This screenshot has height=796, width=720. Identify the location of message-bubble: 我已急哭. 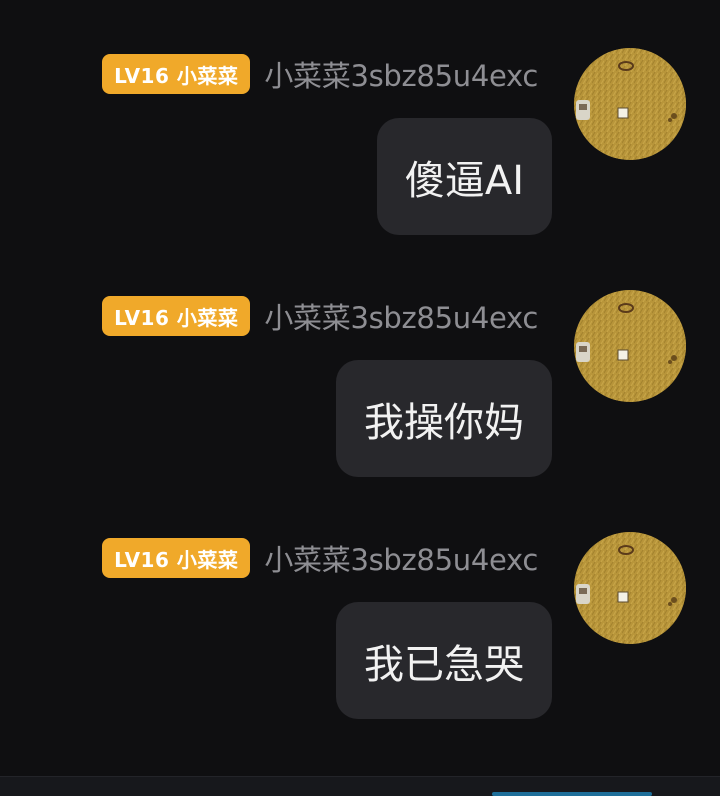
(444, 660).